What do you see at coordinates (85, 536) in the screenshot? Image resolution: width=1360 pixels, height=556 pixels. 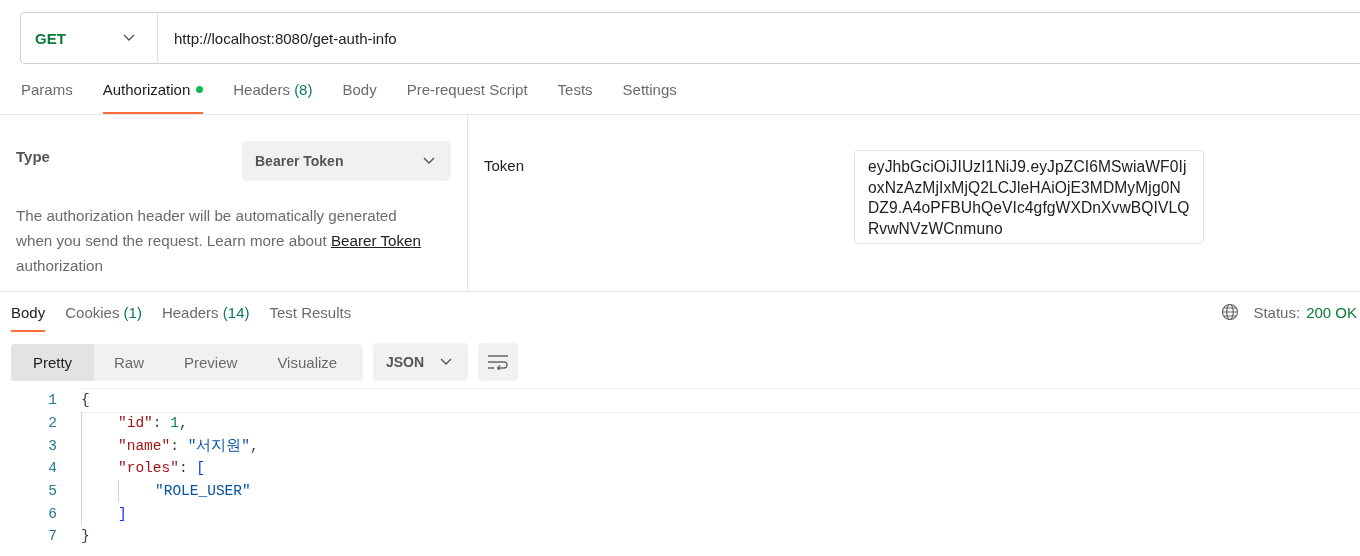 I see `code-line: }` at bounding box center [85, 536].